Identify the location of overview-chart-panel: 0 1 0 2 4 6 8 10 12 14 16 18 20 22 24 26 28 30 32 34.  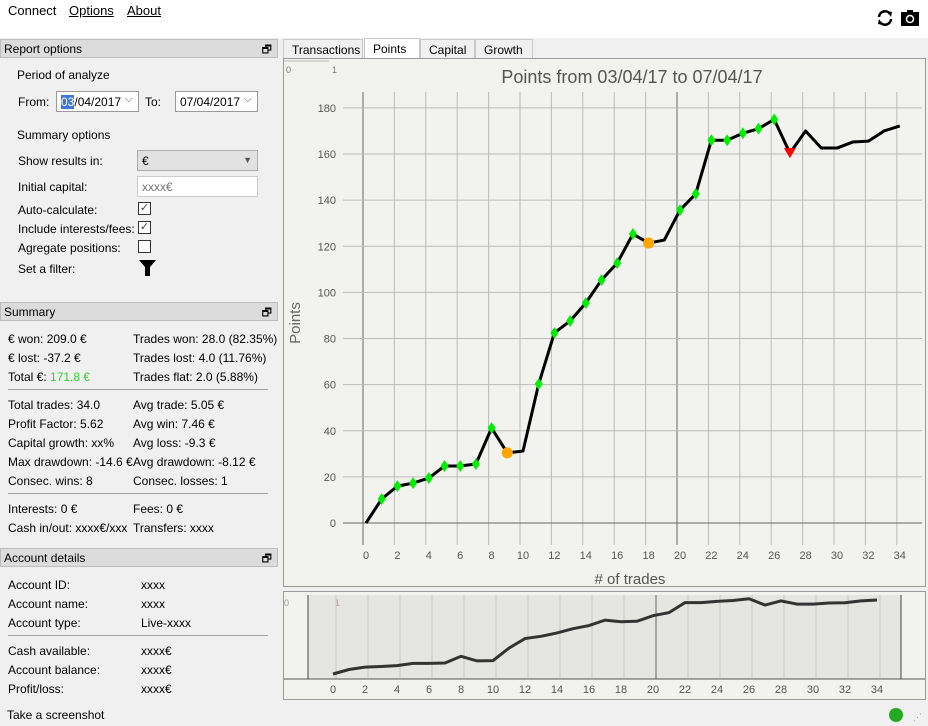
(604, 645).